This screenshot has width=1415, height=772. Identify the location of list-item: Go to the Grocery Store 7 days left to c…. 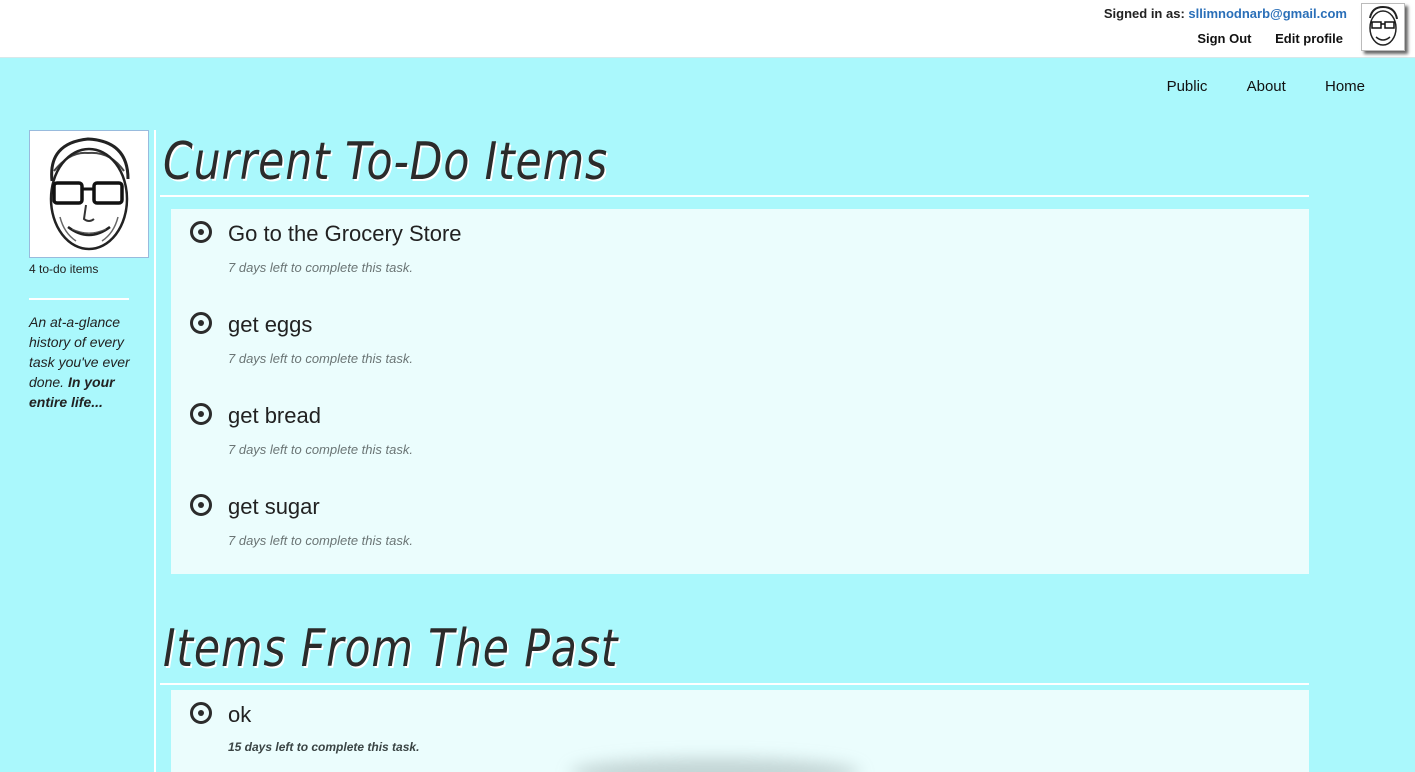
(740, 254).